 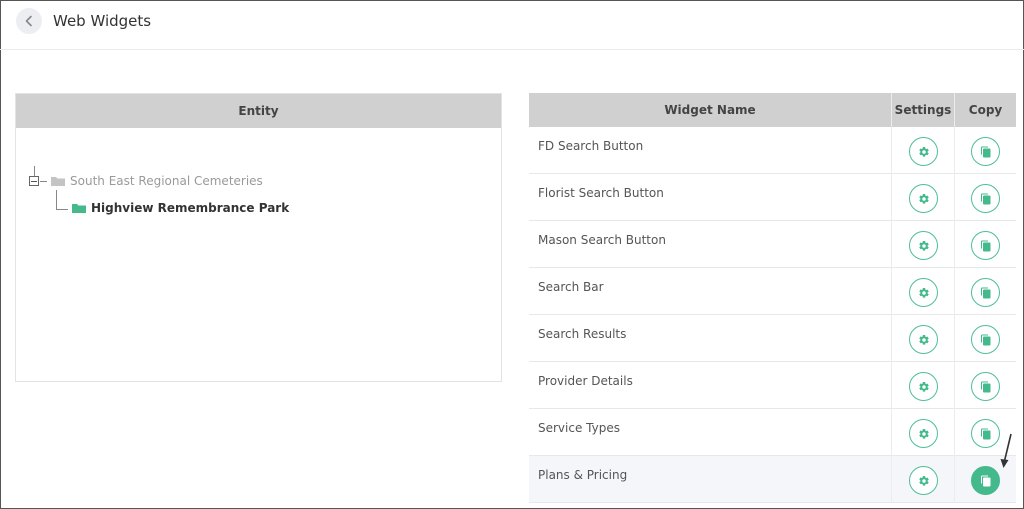 I want to click on widget-name: FD Search Button, so click(x=591, y=146).